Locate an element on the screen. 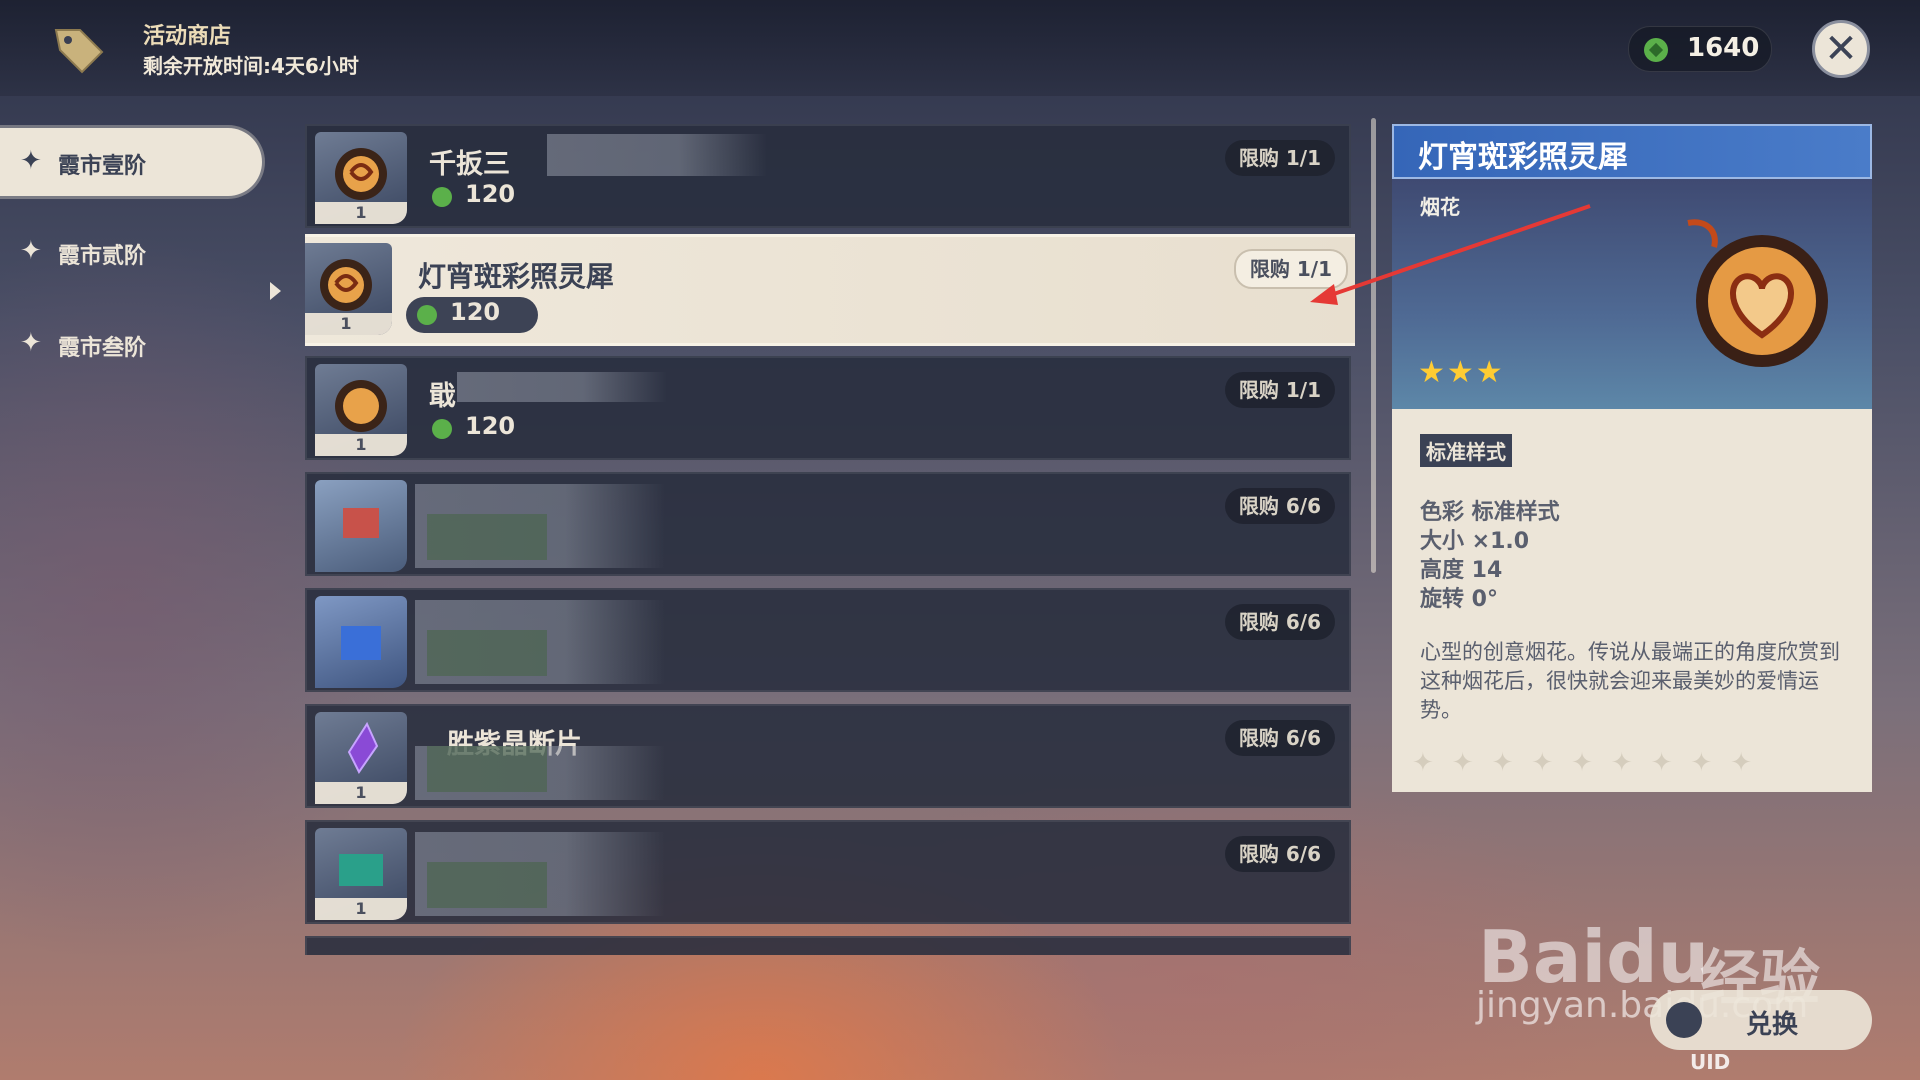 Image resolution: width=1920 pixels, height=1080 pixels. sidebar-item-label: 霞市叁阶 is located at coordinates (102, 348).